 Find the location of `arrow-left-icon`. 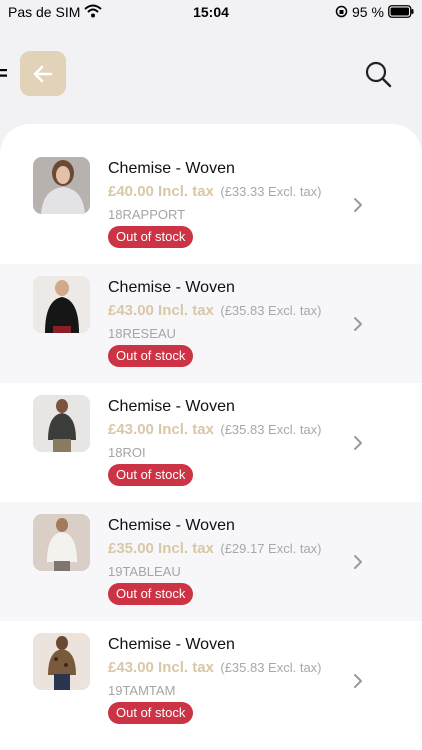

arrow-left-icon is located at coordinates (43, 74).